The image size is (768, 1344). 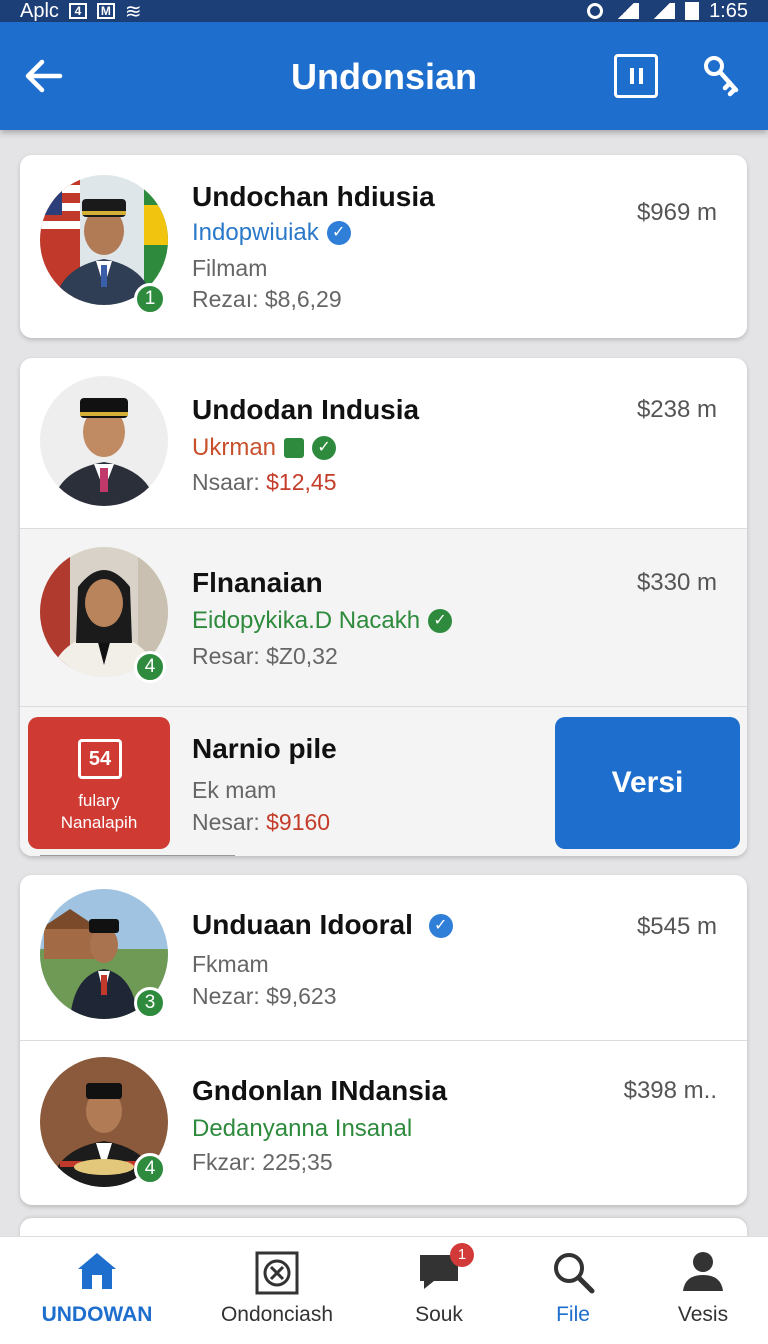 What do you see at coordinates (97, 1271) in the screenshot?
I see `home-icon` at bounding box center [97, 1271].